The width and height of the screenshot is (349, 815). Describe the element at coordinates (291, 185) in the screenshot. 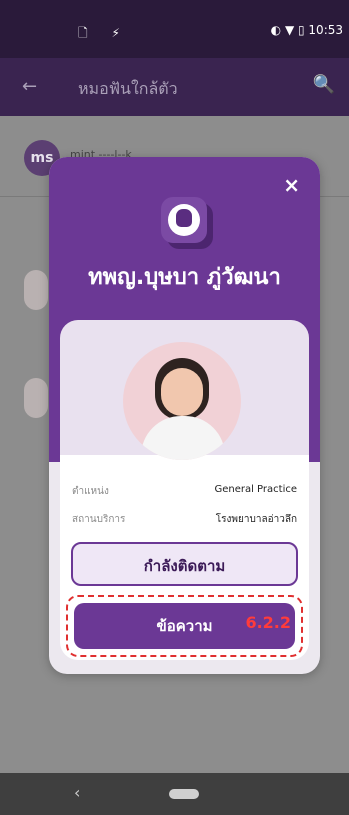

I see `close-icon: ×` at that location.